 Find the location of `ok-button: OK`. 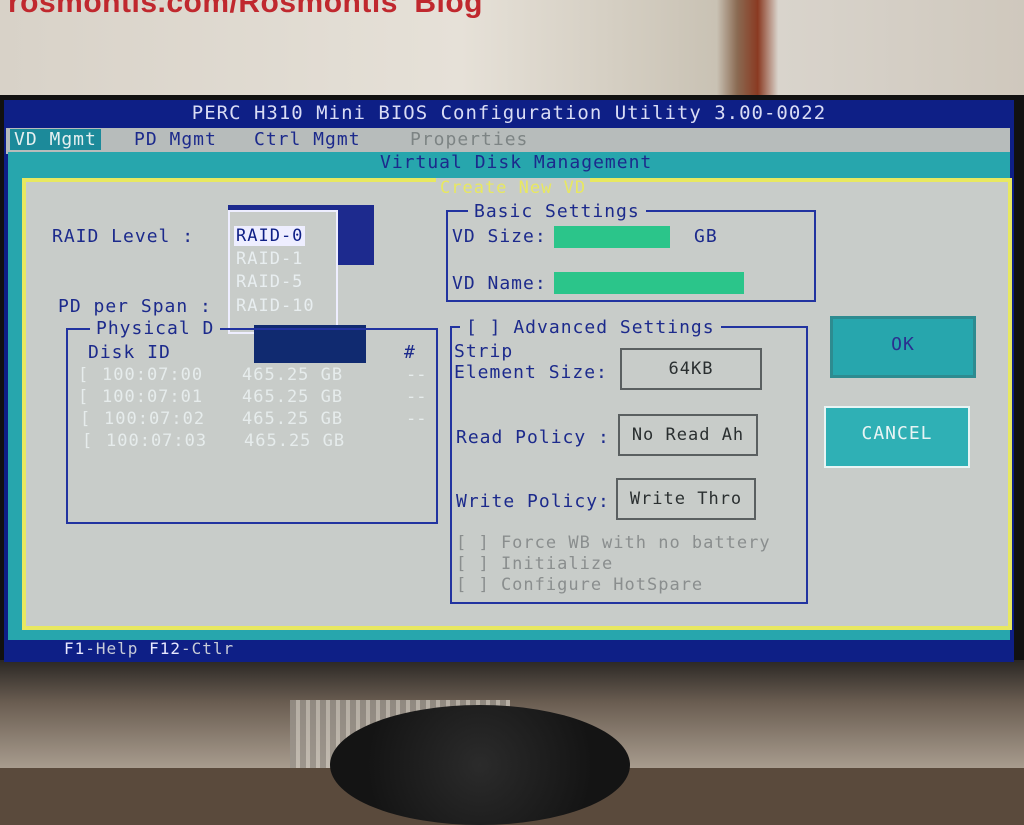

ok-button: OK is located at coordinates (903, 347).